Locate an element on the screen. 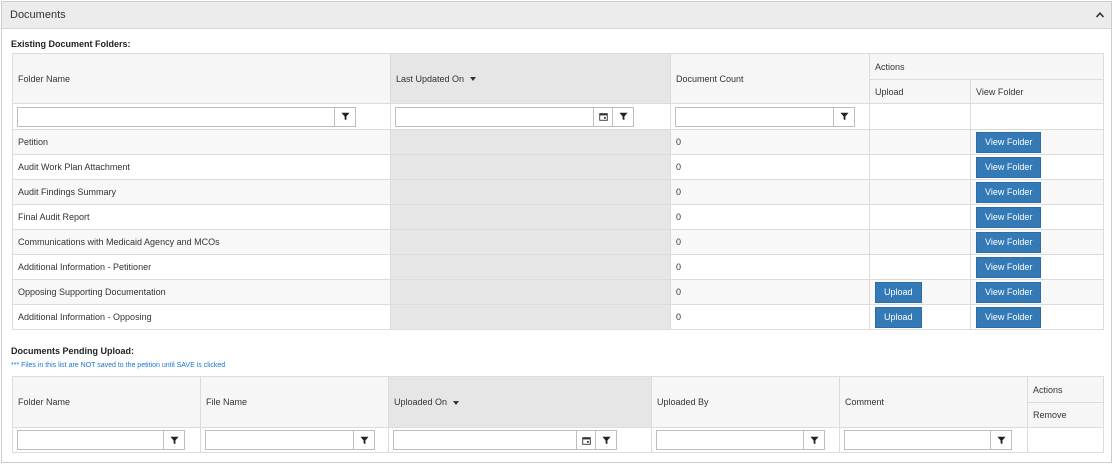 This screenshot has width=1114, height=464. chevron-up-icon is located at coordinates (1100, 15).